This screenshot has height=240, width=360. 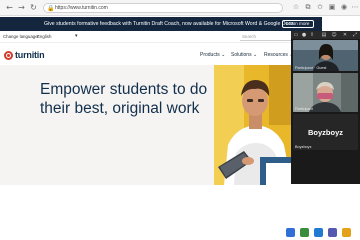 What do you see at coordinates (312, 35) in the screenshot?
I see `share-screen-icon: ⇪` at bounding box center [312, 35].